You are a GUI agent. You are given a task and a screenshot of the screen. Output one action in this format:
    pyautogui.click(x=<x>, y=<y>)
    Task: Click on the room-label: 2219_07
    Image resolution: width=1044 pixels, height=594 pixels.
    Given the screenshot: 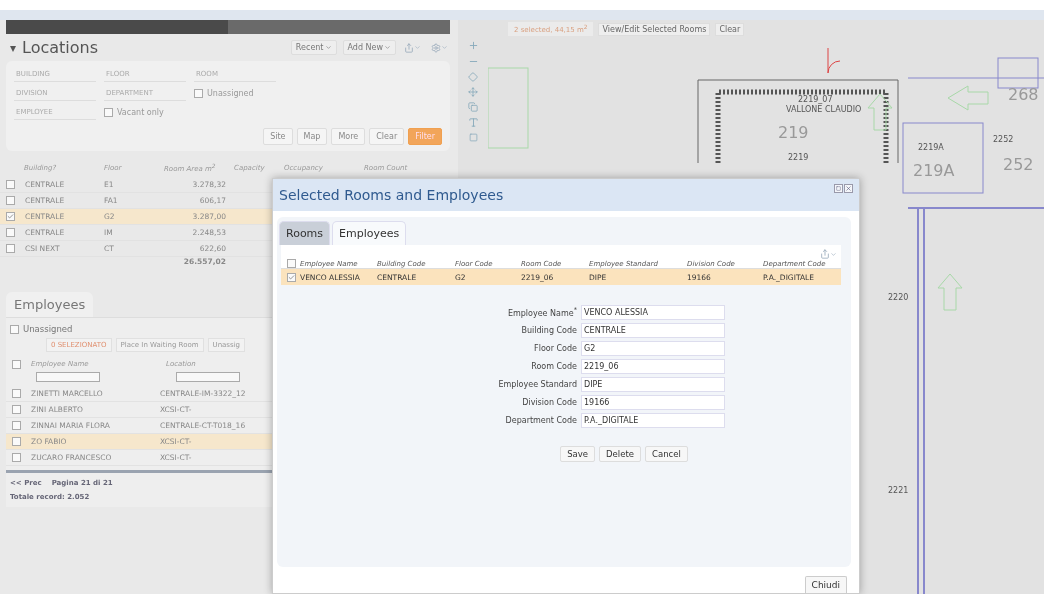 What is the action you would take?
    pyautogui.click(x=815, y=99)
    